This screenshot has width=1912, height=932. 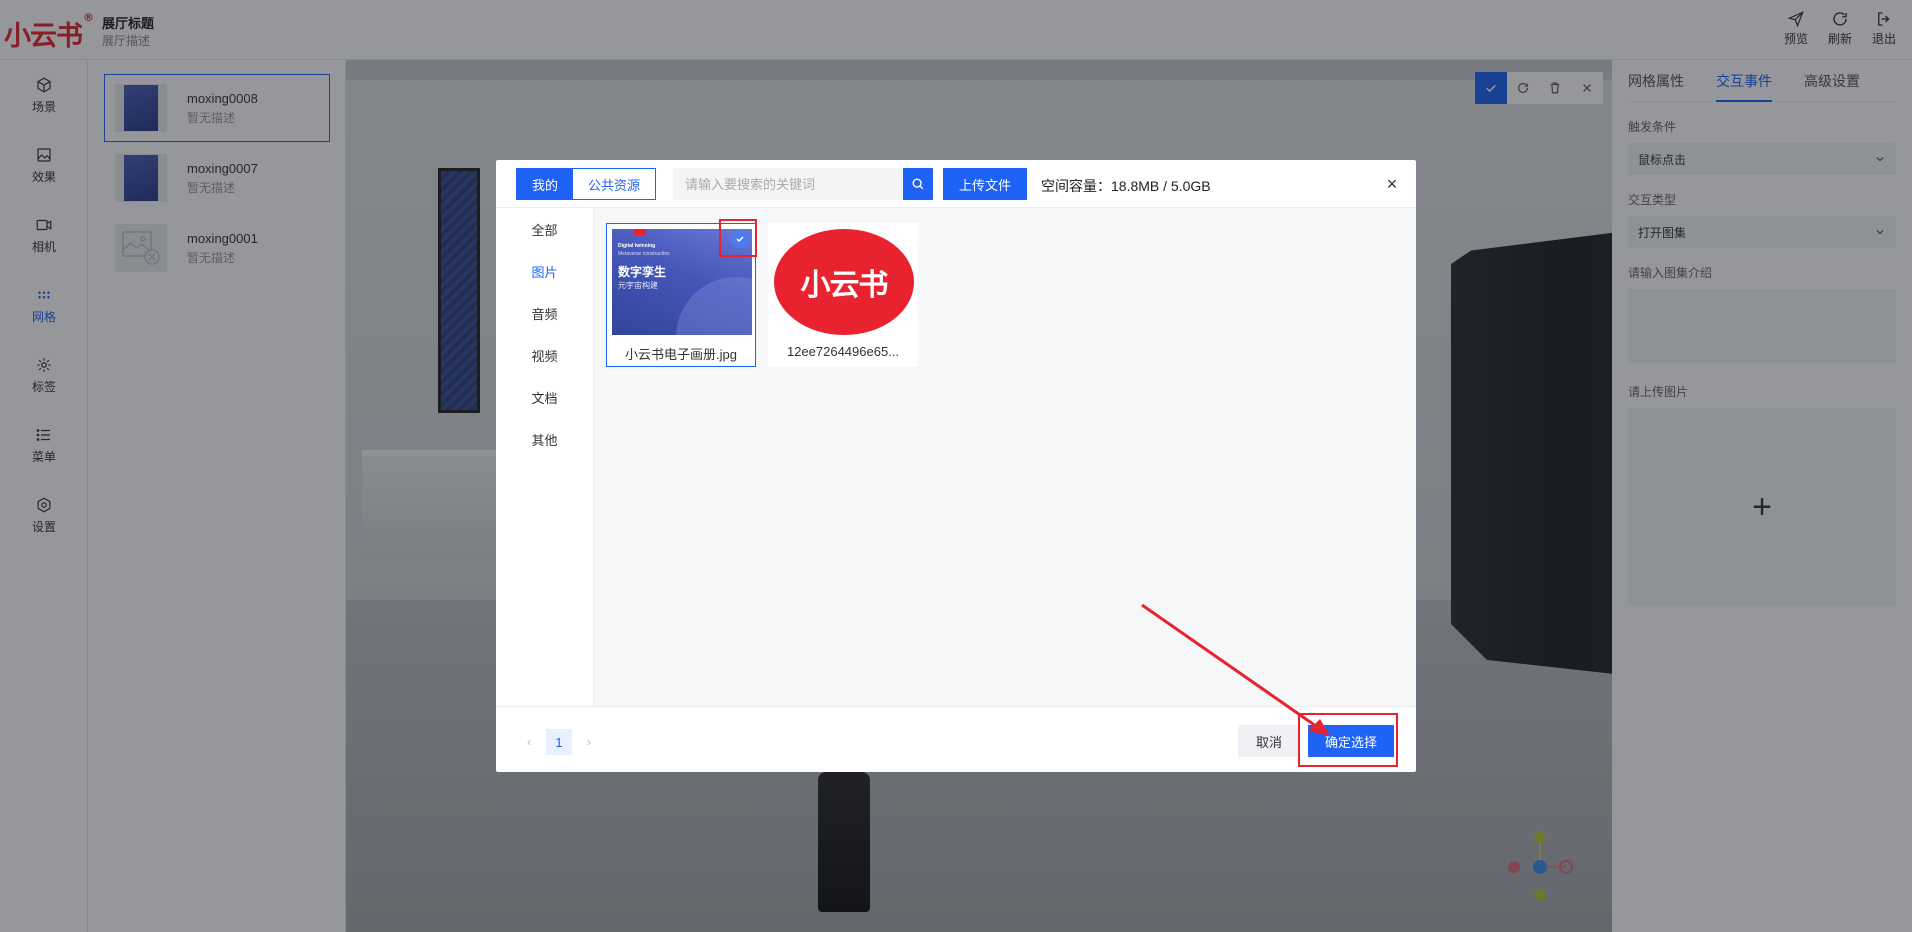 I want to click on pagination: ‹ 1 ›, so click(x=559, y=742).